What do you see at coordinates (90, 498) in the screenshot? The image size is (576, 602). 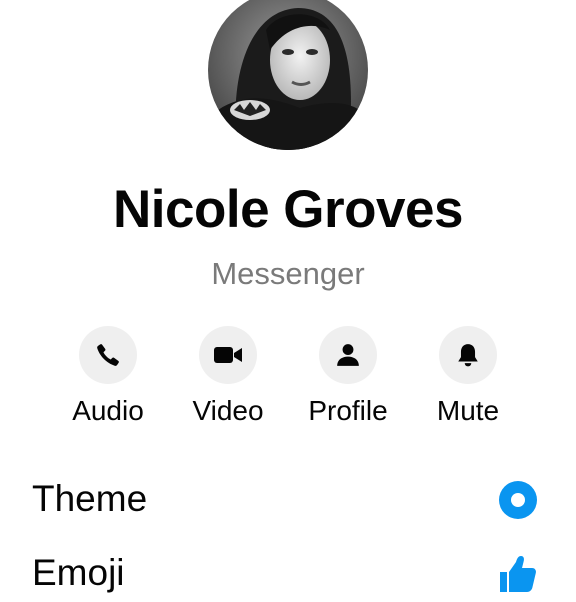 I see `theme-label: Theme` at bounding box center [90, 498].